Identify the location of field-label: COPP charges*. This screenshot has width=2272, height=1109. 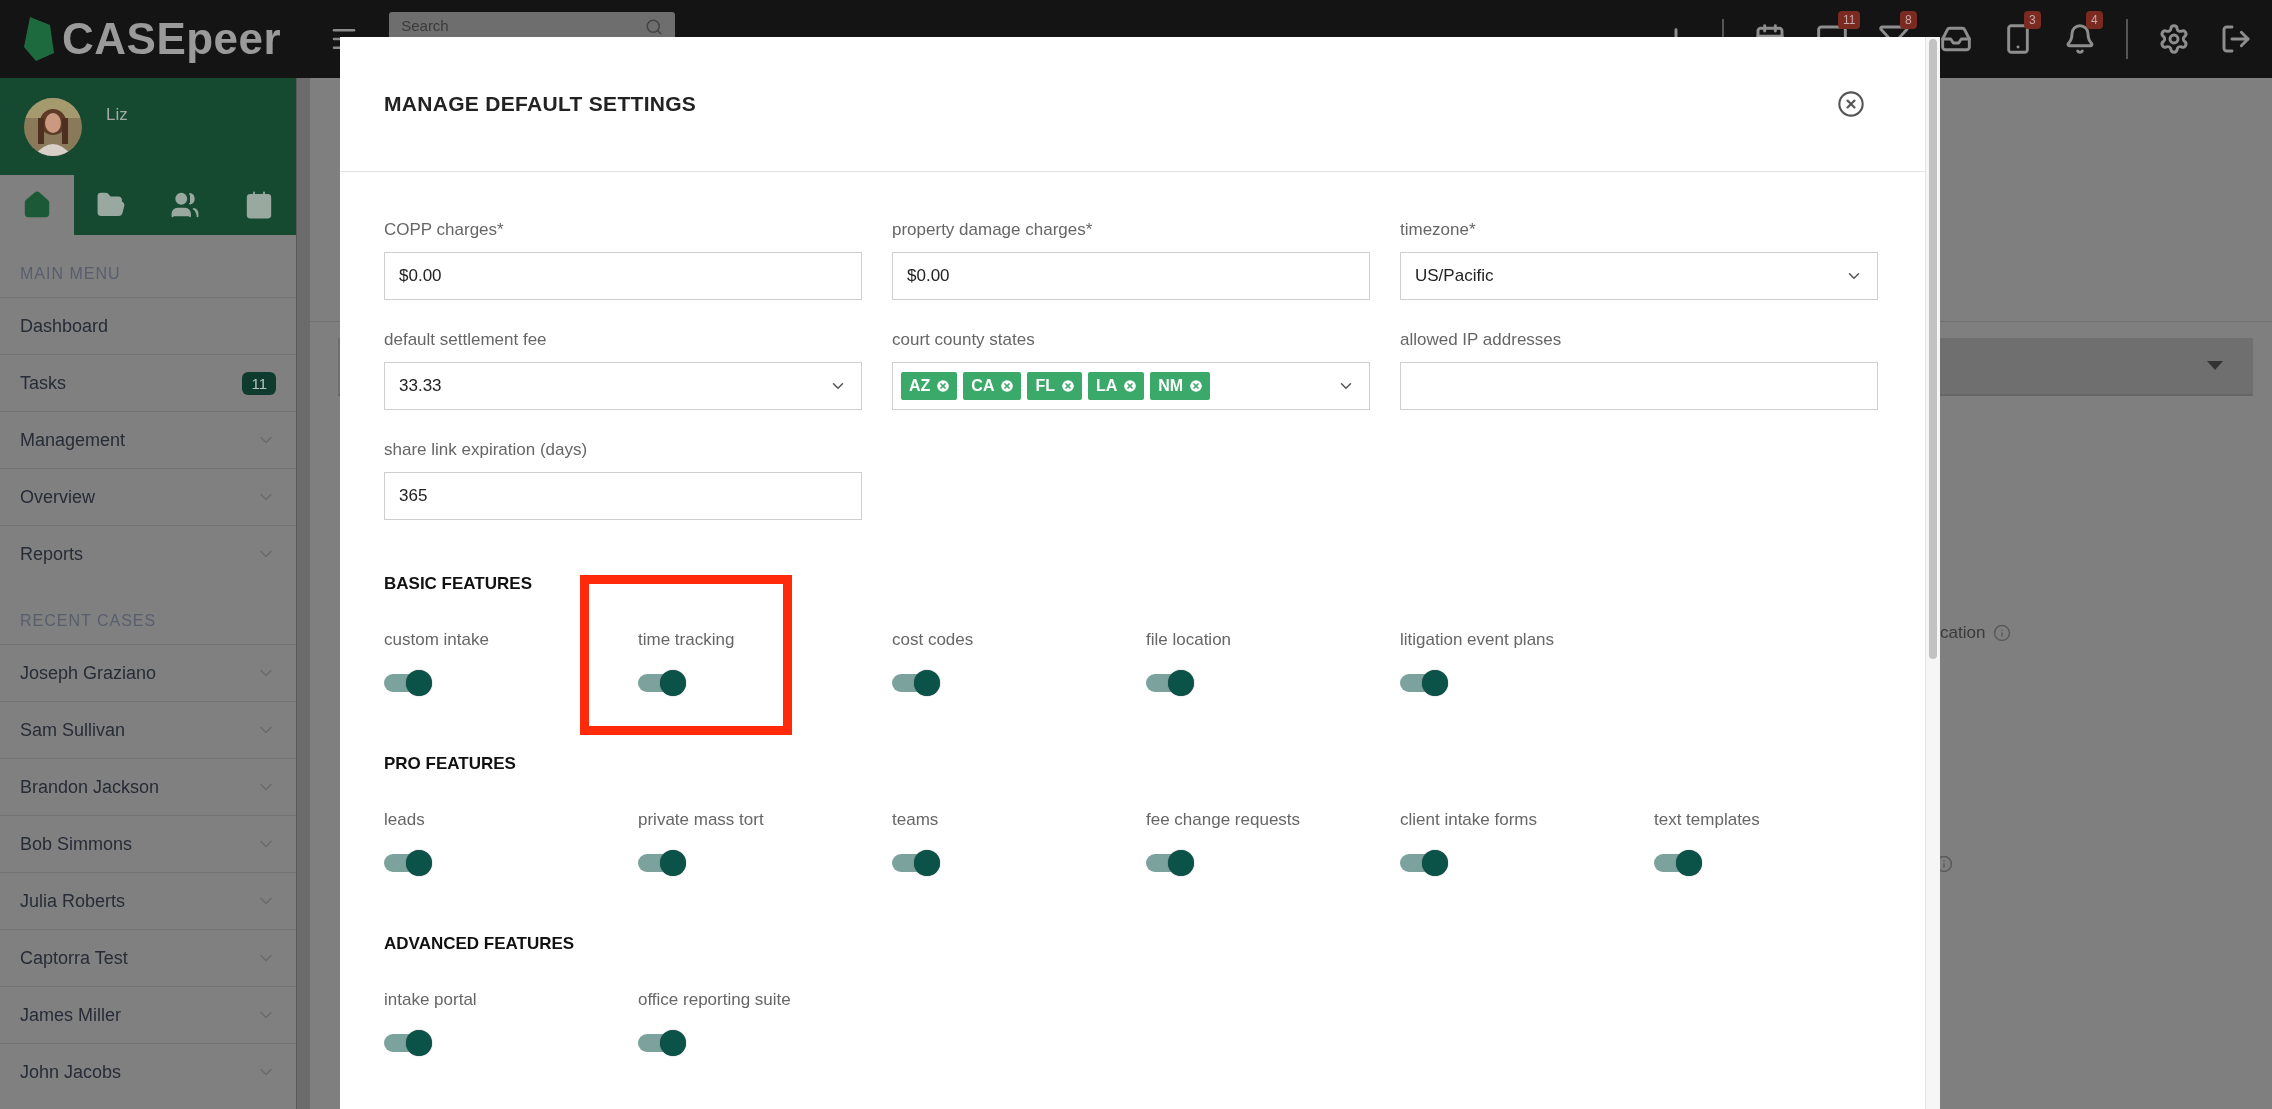
(444, 230).